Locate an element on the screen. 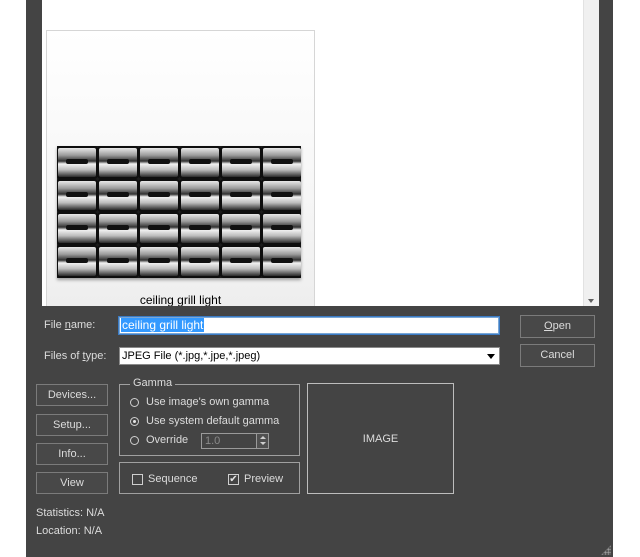 This screenshot has width=640, height=557. spinner-buttons is located at coordinates (262, 441).